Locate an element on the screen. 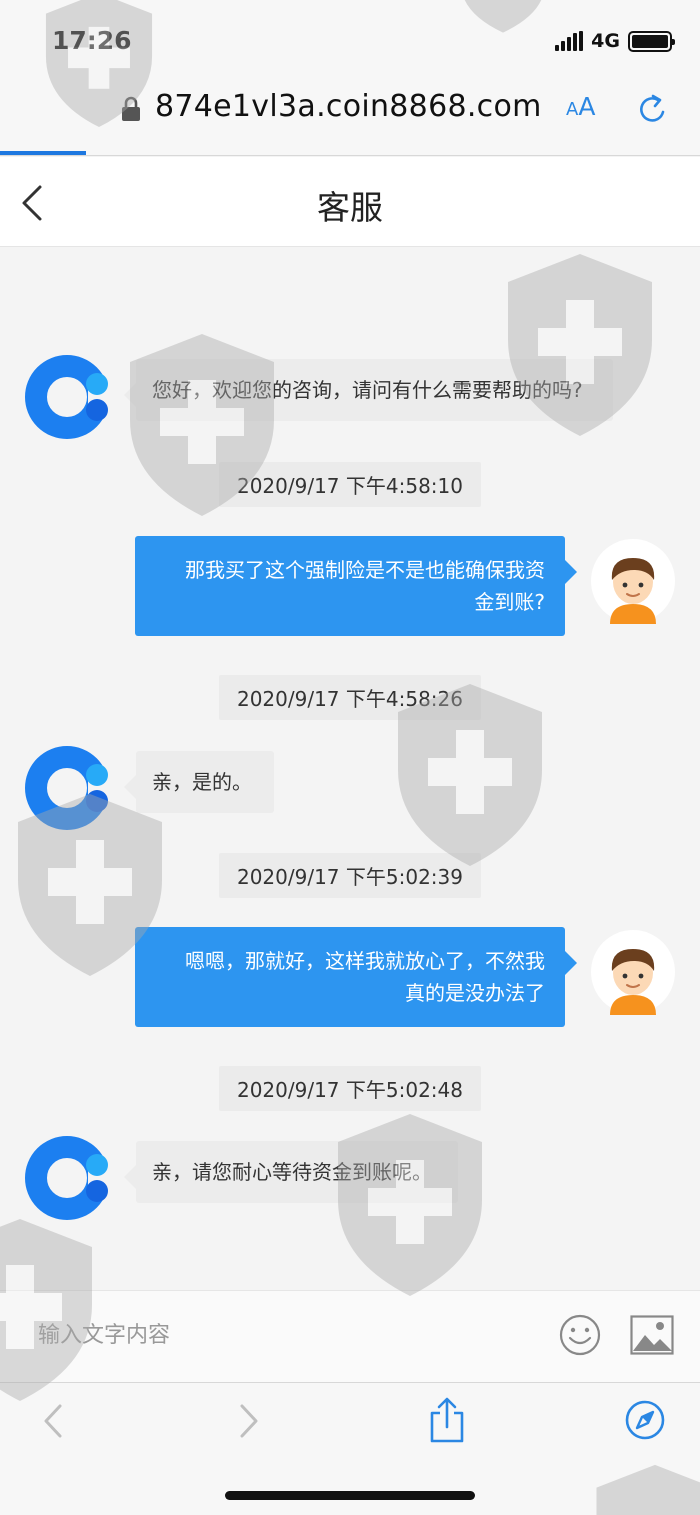  reload-icon is located at coordinates (653, 109).